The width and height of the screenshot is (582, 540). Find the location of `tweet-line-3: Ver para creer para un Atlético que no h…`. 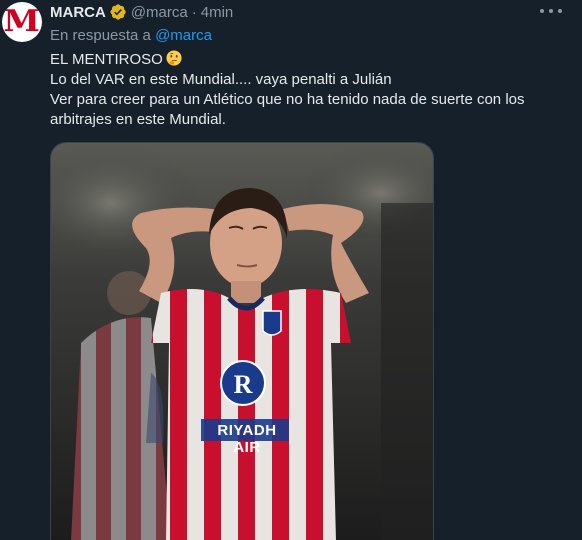

tweet-line-3: Ver para creer para un Atlético que no h… is located at coordinates (287, 109).